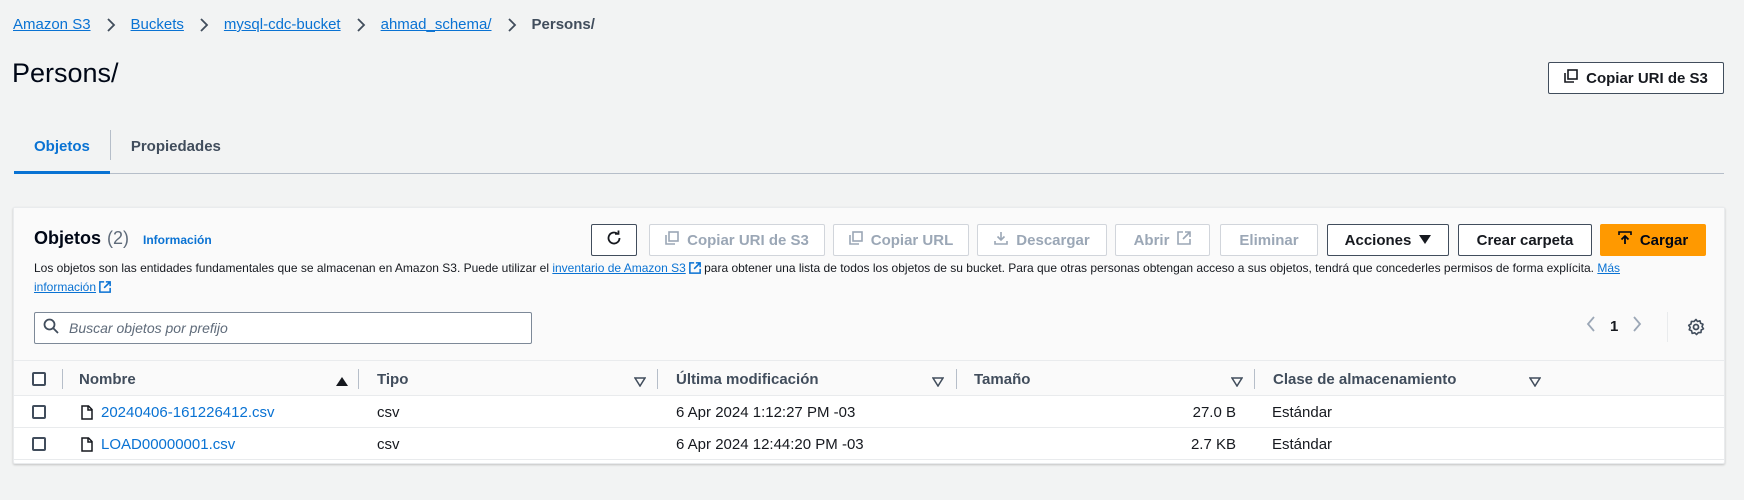  I want to click on upload-button: Cargar, so click(1653, 240).